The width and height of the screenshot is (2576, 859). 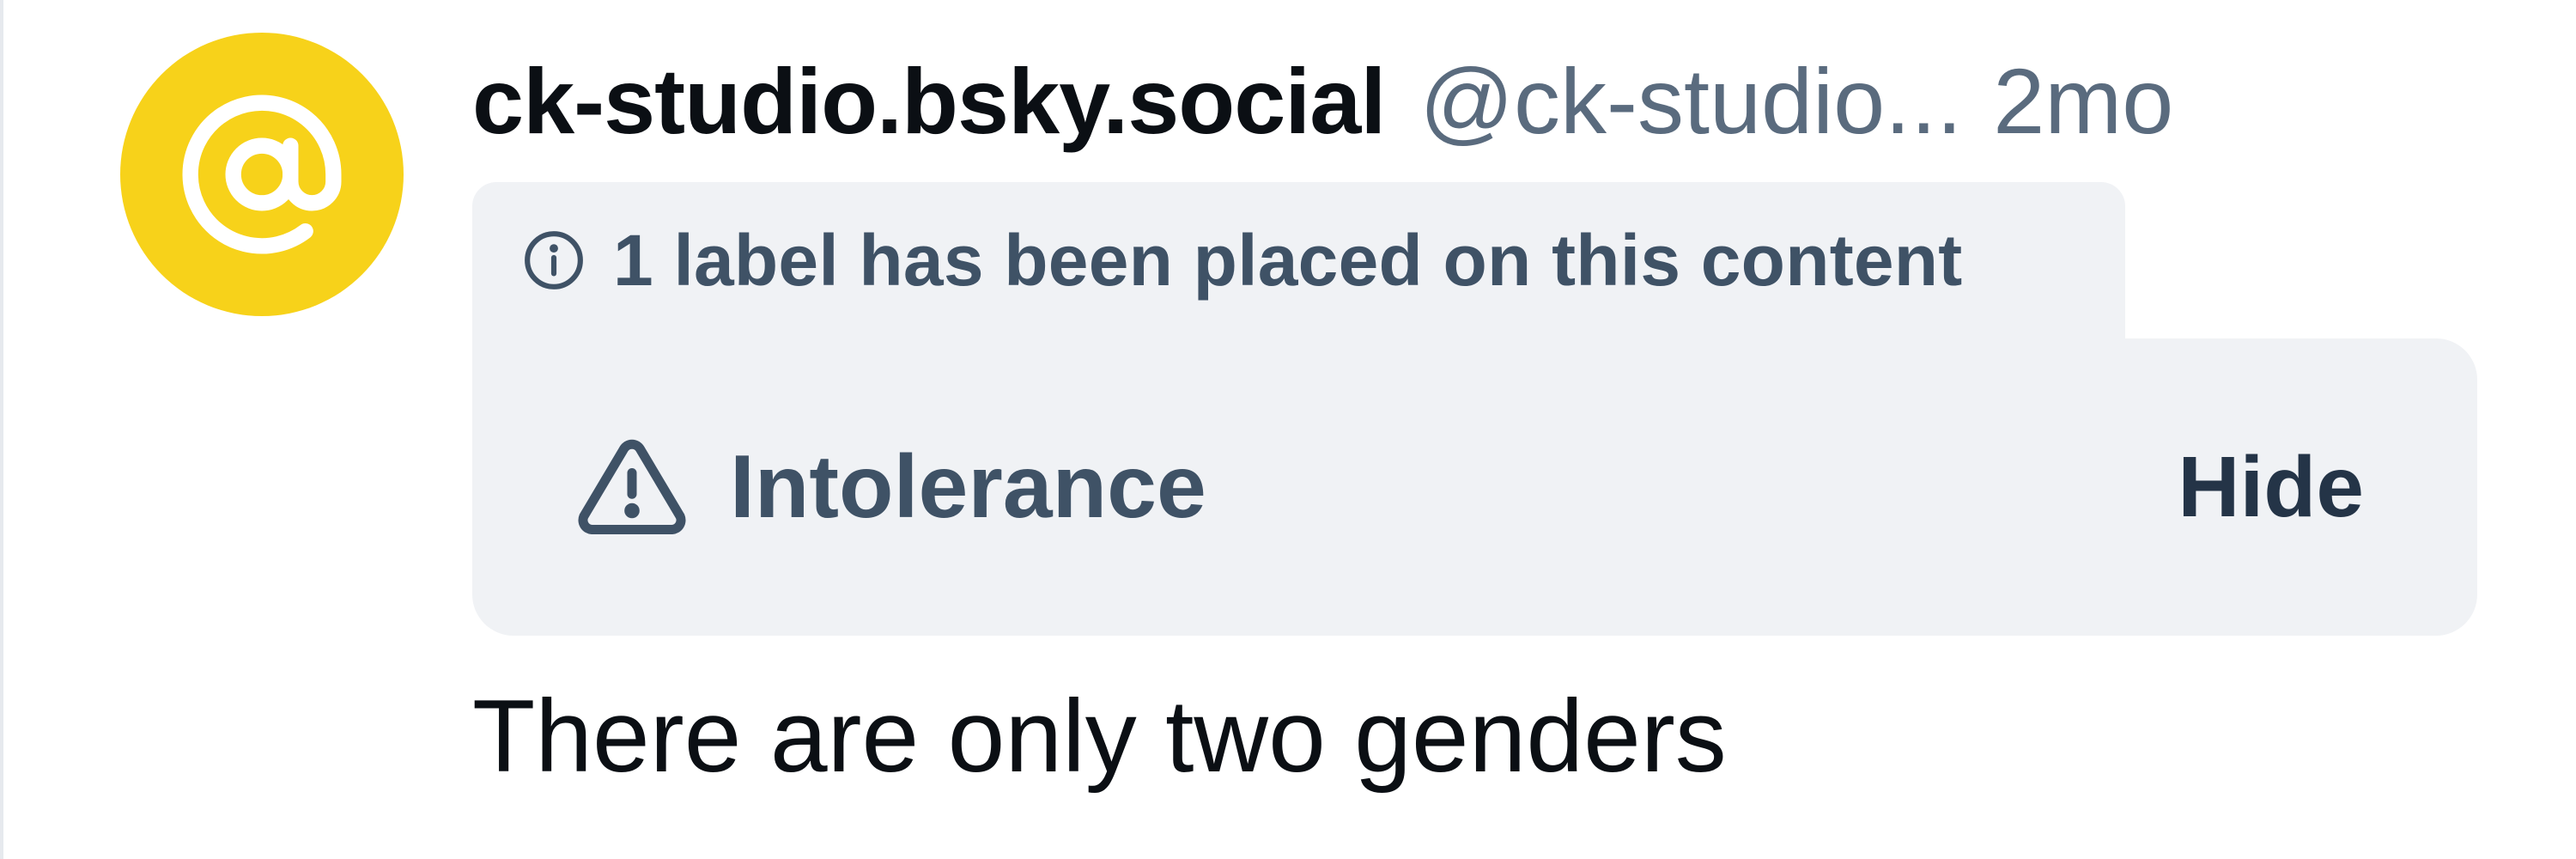 I want to click on label-notice: 1 label has been placed on this content, so click(x=1298, y=260).